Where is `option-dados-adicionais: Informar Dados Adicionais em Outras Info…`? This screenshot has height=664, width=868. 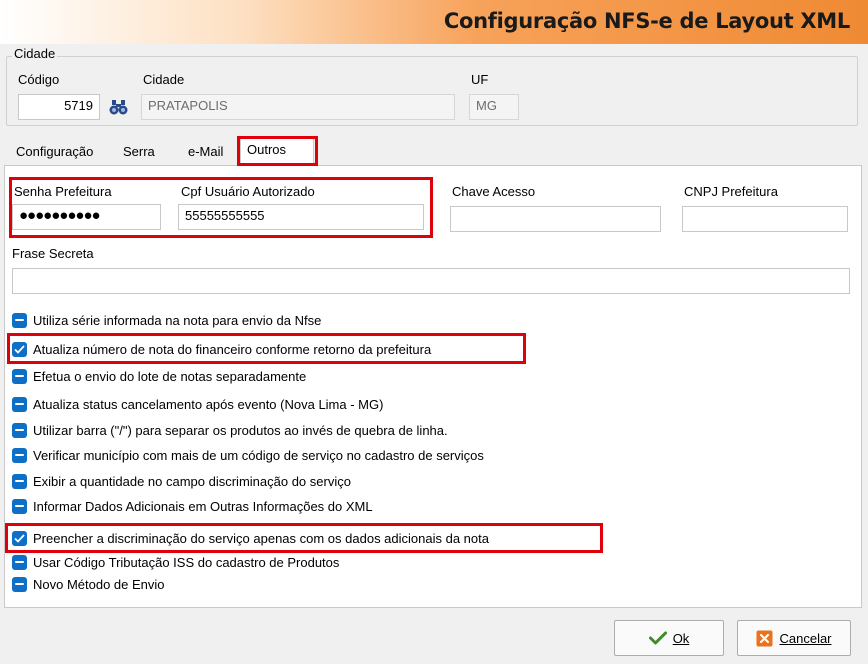
option-dados-adicionais: Informar Dados Adicionais em Outras Info… is located at coordinates (192, 506).